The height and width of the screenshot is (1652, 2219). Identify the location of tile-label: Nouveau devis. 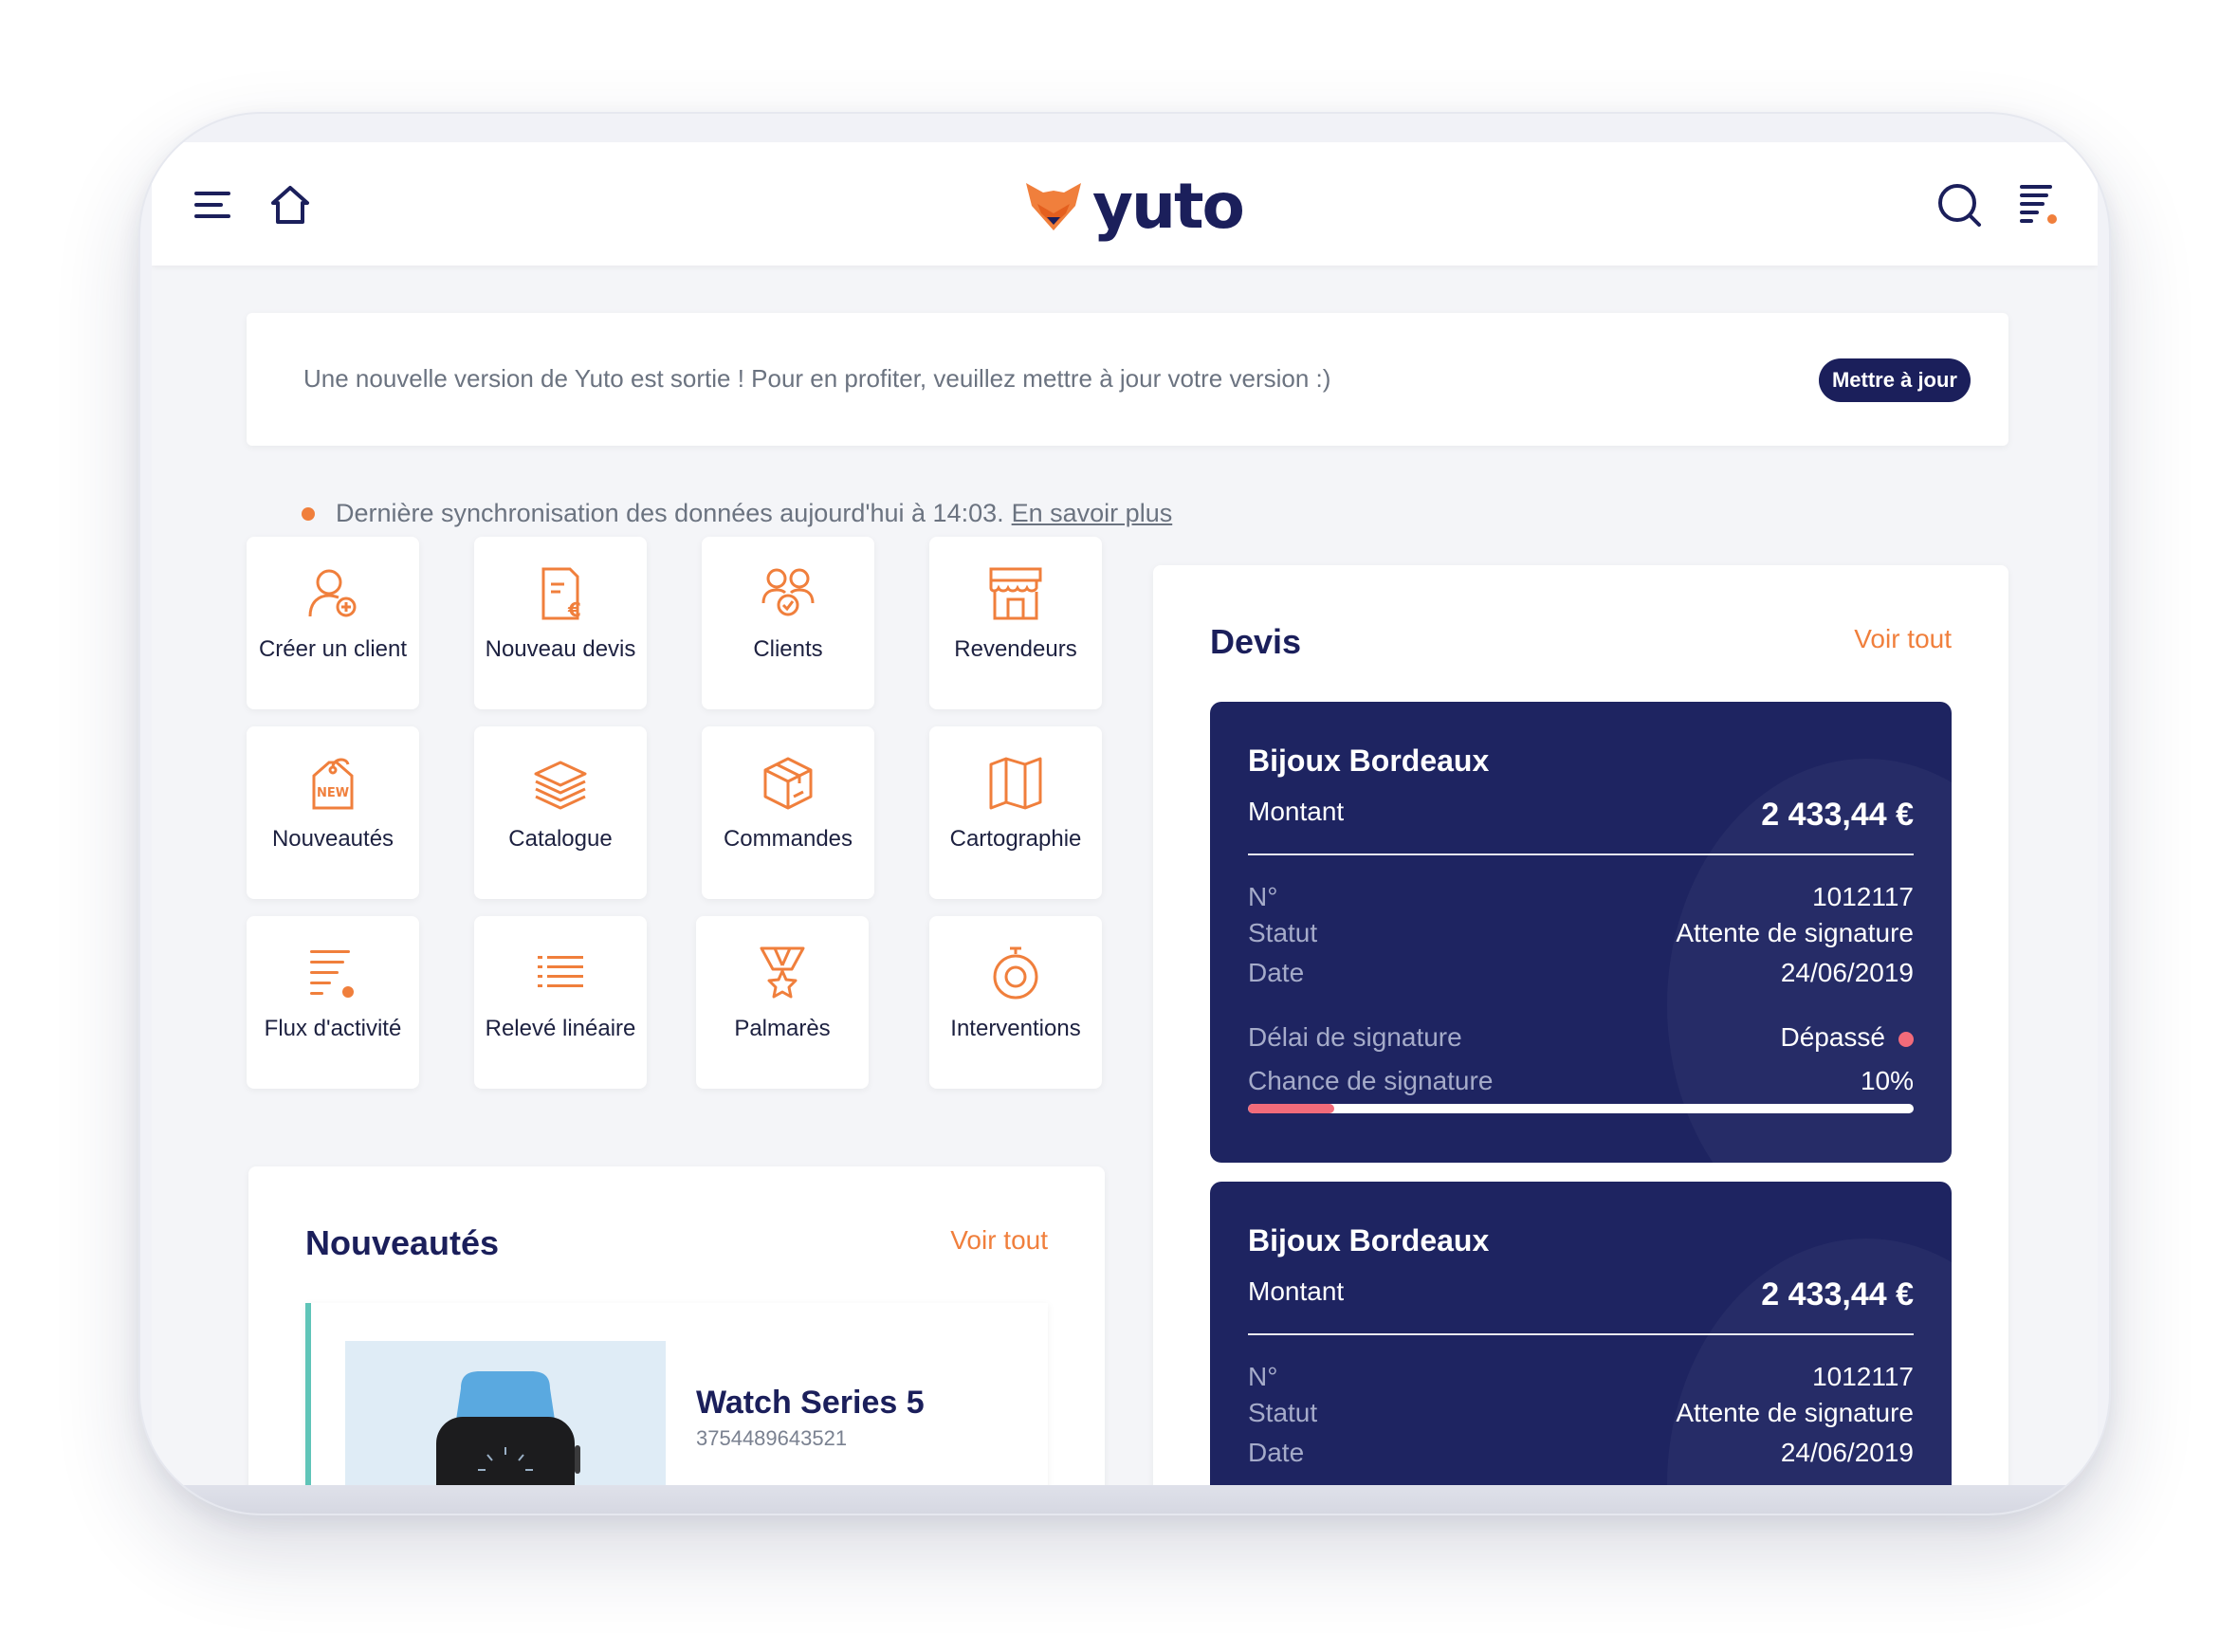
(560, 649).